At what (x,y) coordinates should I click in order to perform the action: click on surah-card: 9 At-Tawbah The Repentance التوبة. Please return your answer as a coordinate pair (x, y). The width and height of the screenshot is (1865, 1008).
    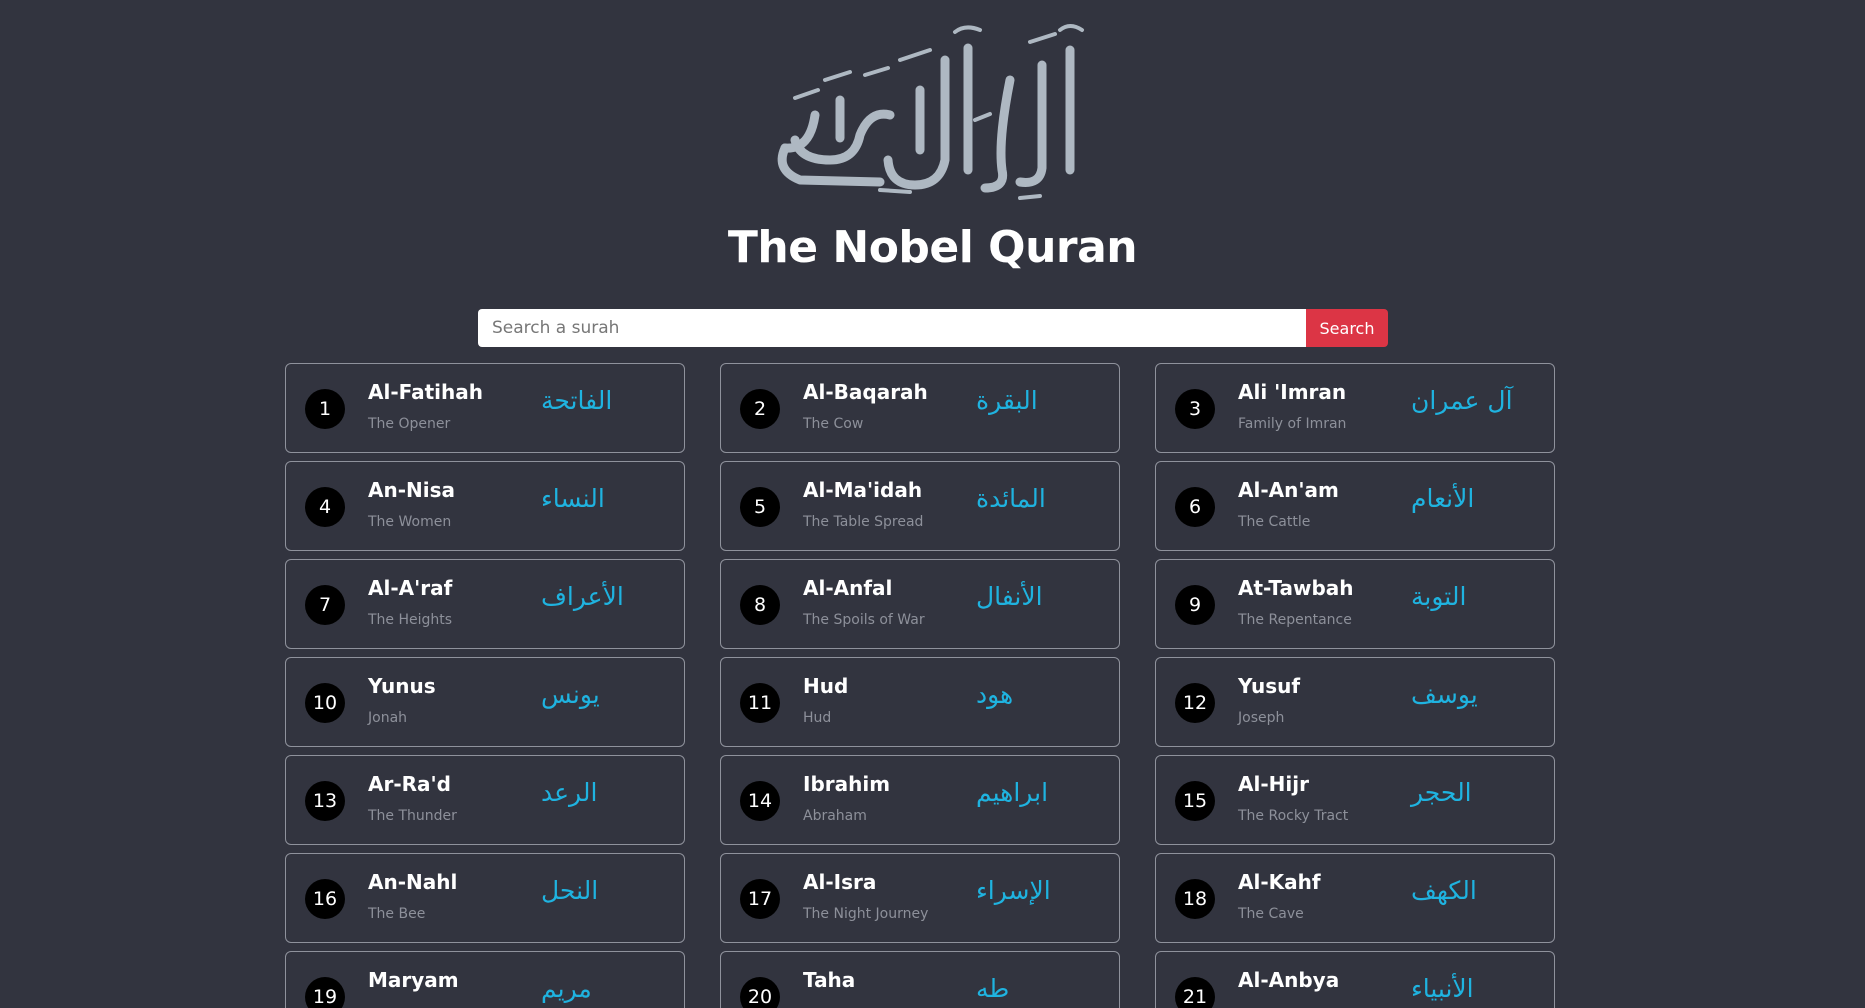
    Looking at the image, I should click on (1355, 604).